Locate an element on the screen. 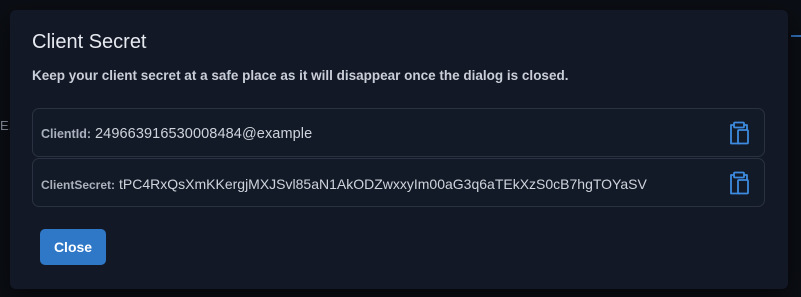 This screenshot has width=801, height=297. client-id-label: ClientId: is located at coordinates (66, 134).